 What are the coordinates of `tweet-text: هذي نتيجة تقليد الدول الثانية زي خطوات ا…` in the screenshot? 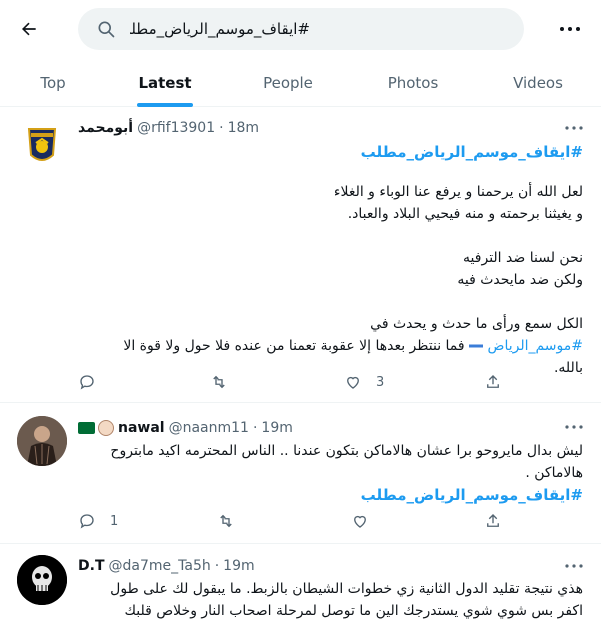 It's located at (330, 600).